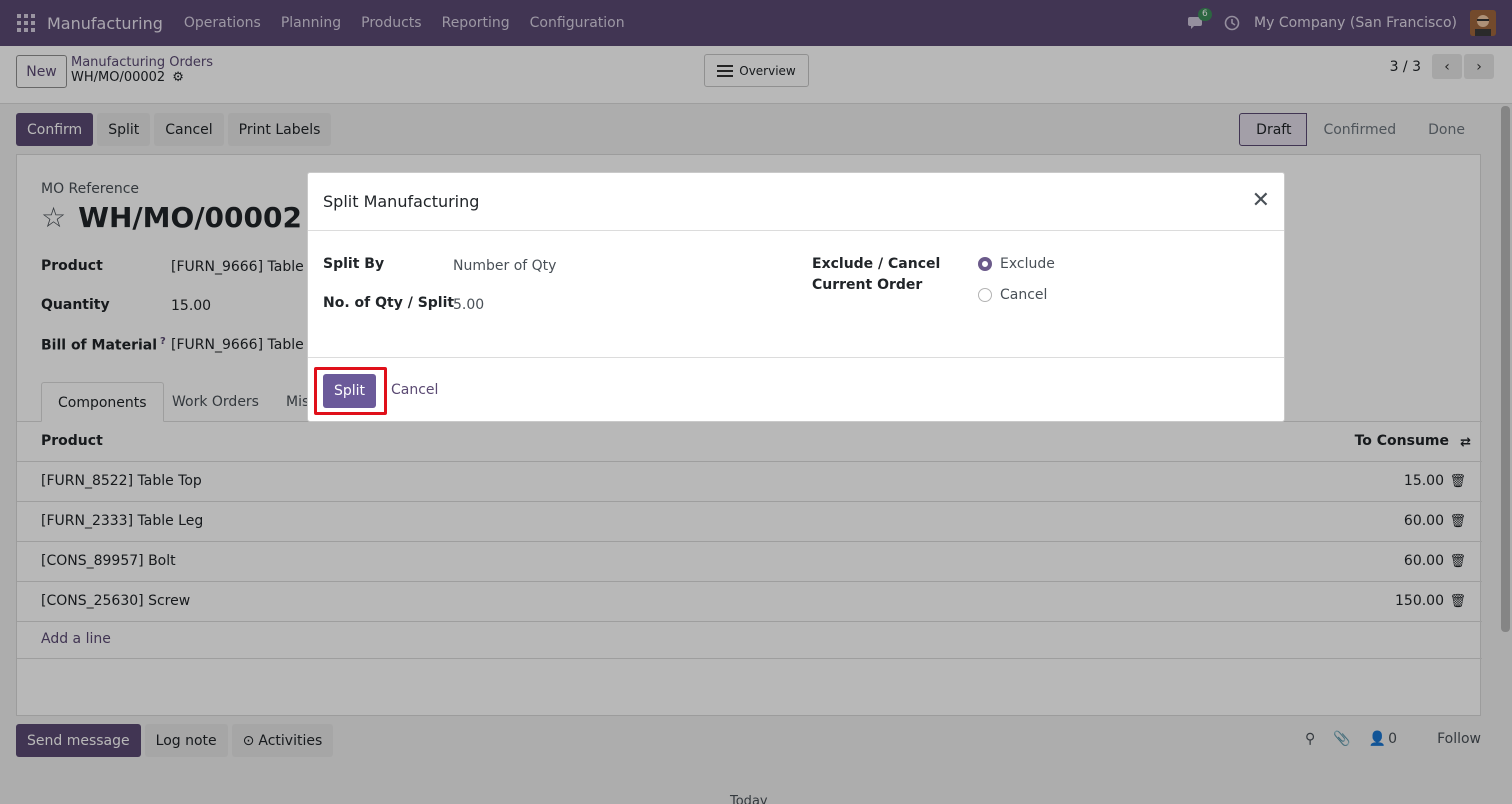  What do you see at coordinates (1261, 201) in the screenshot?
I see `close-icon: ✕` at bounding box center [1261, 201].